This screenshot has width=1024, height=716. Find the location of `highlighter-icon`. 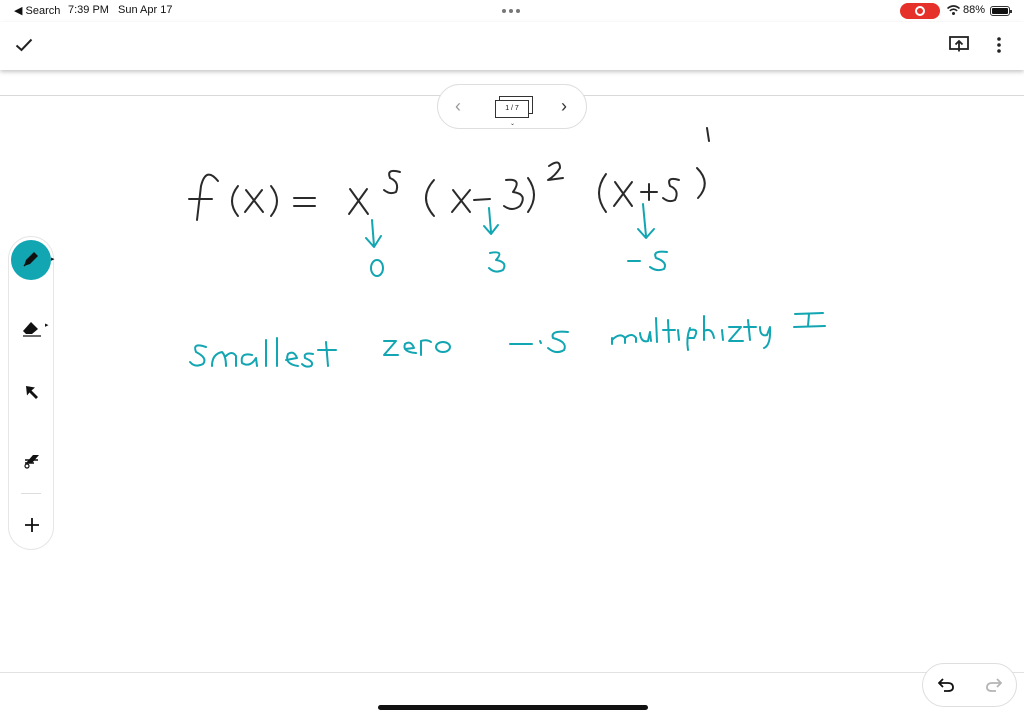

highlighter-icon is located at coordinates (32, 329).